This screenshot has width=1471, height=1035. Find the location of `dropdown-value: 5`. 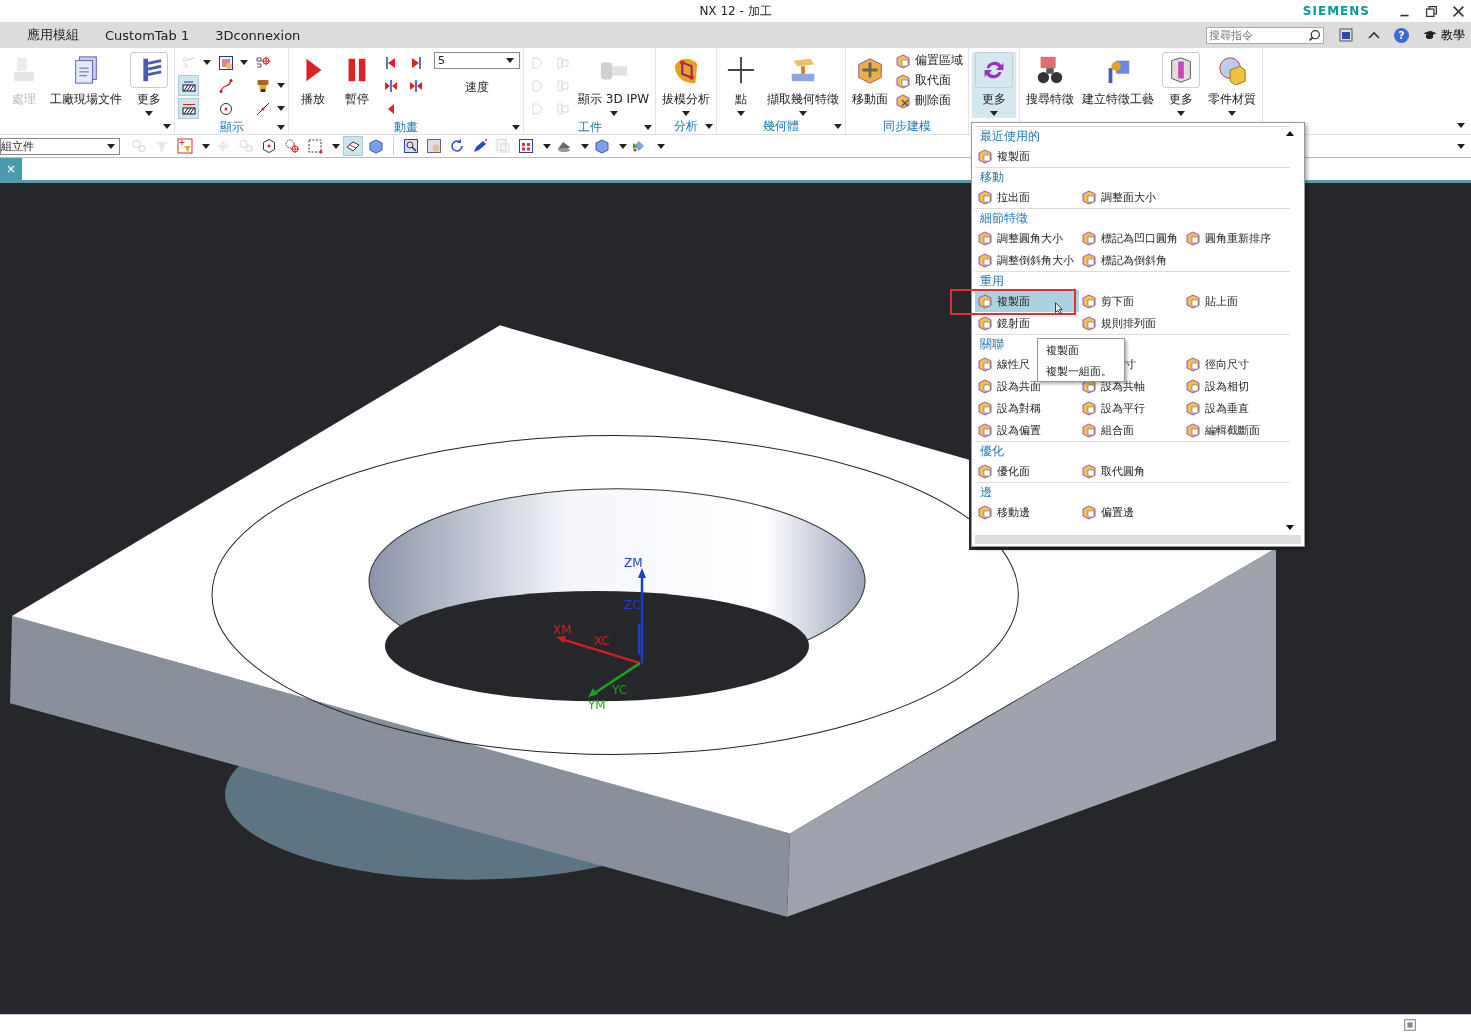

dropdown-value: 5 is located at coordinates (441, 60).